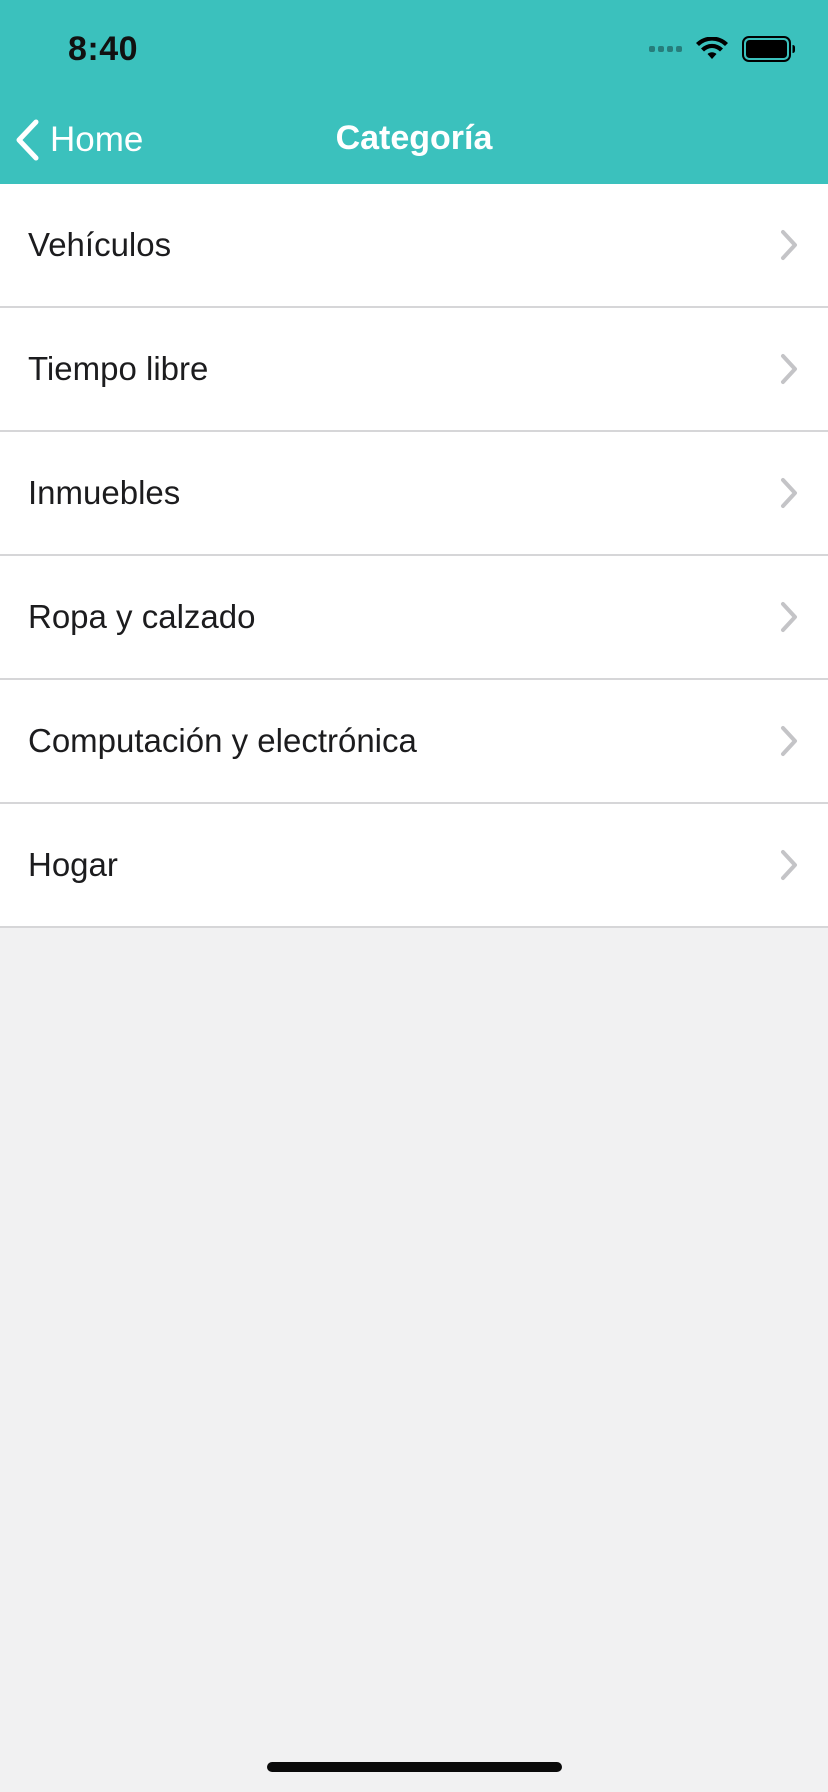  Describe the element at coordinates (100, 244) in the screenshot. I see `category-label: Vehículos` at that location.